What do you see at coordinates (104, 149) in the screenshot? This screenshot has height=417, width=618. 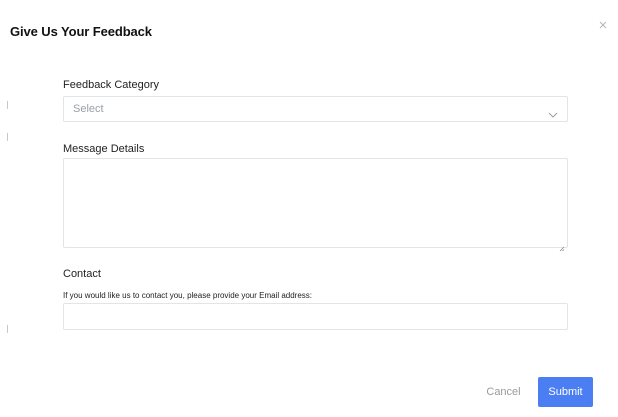 I see `message-details-label: Message Details` at bounding box center [104, 149].